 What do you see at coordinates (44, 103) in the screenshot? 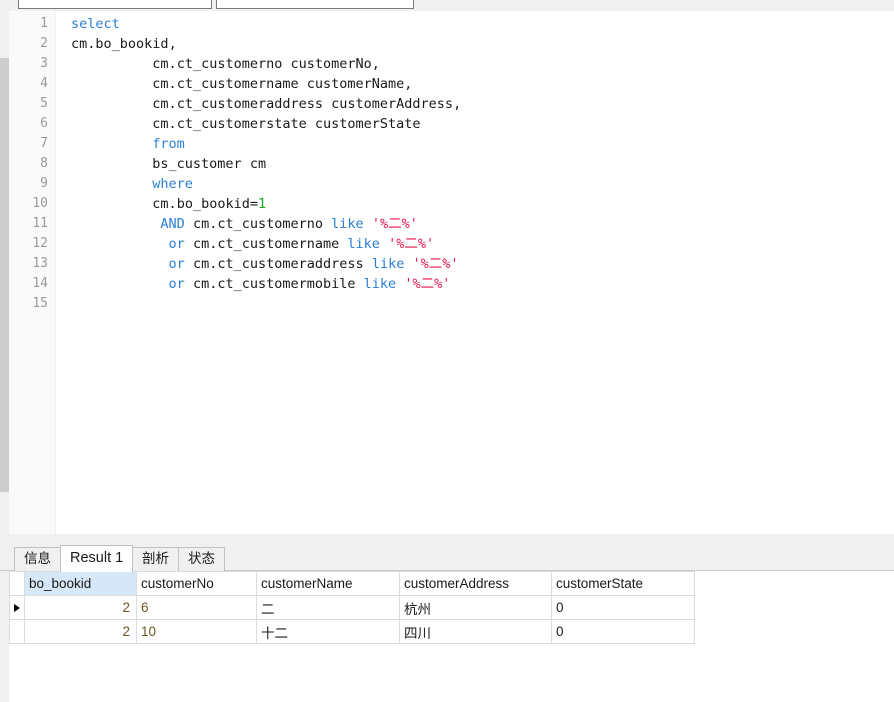
I see `line-number: 5` at bounding box center [44, 103].